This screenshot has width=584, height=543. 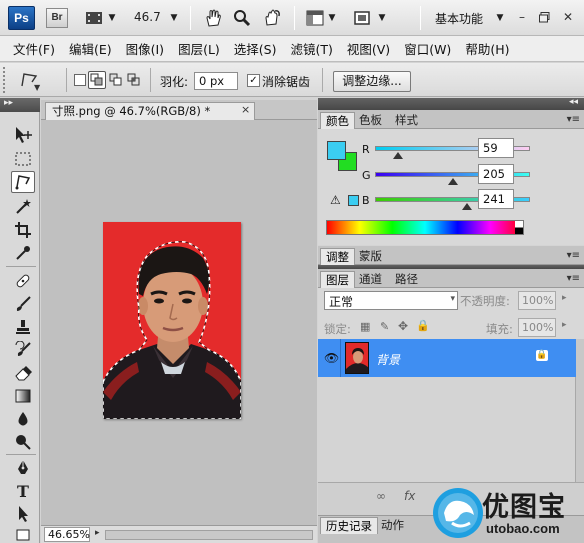 I want to click on feather-input: 0 px, so click(x=216, y=81).